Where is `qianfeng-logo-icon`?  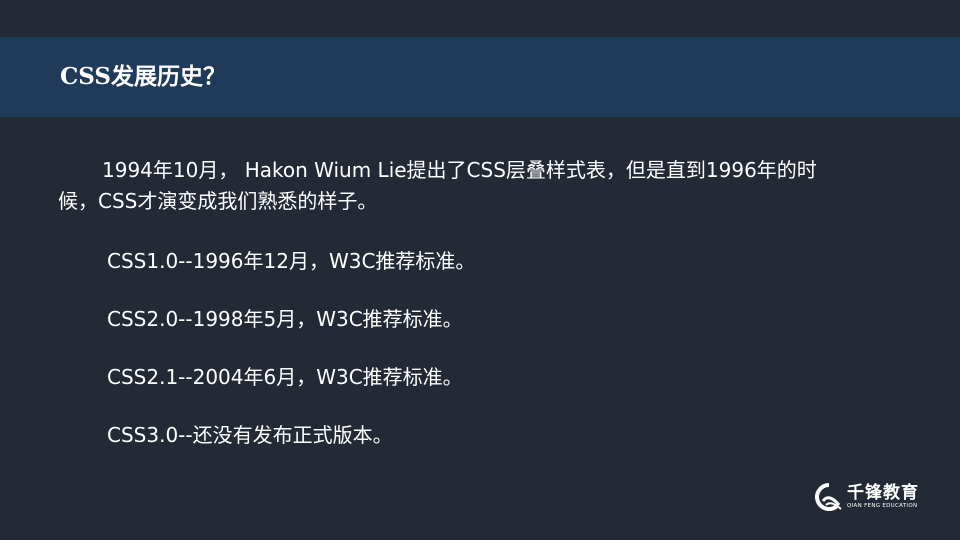
qianfeng-logo-icon is located at coordinates (828, 497).